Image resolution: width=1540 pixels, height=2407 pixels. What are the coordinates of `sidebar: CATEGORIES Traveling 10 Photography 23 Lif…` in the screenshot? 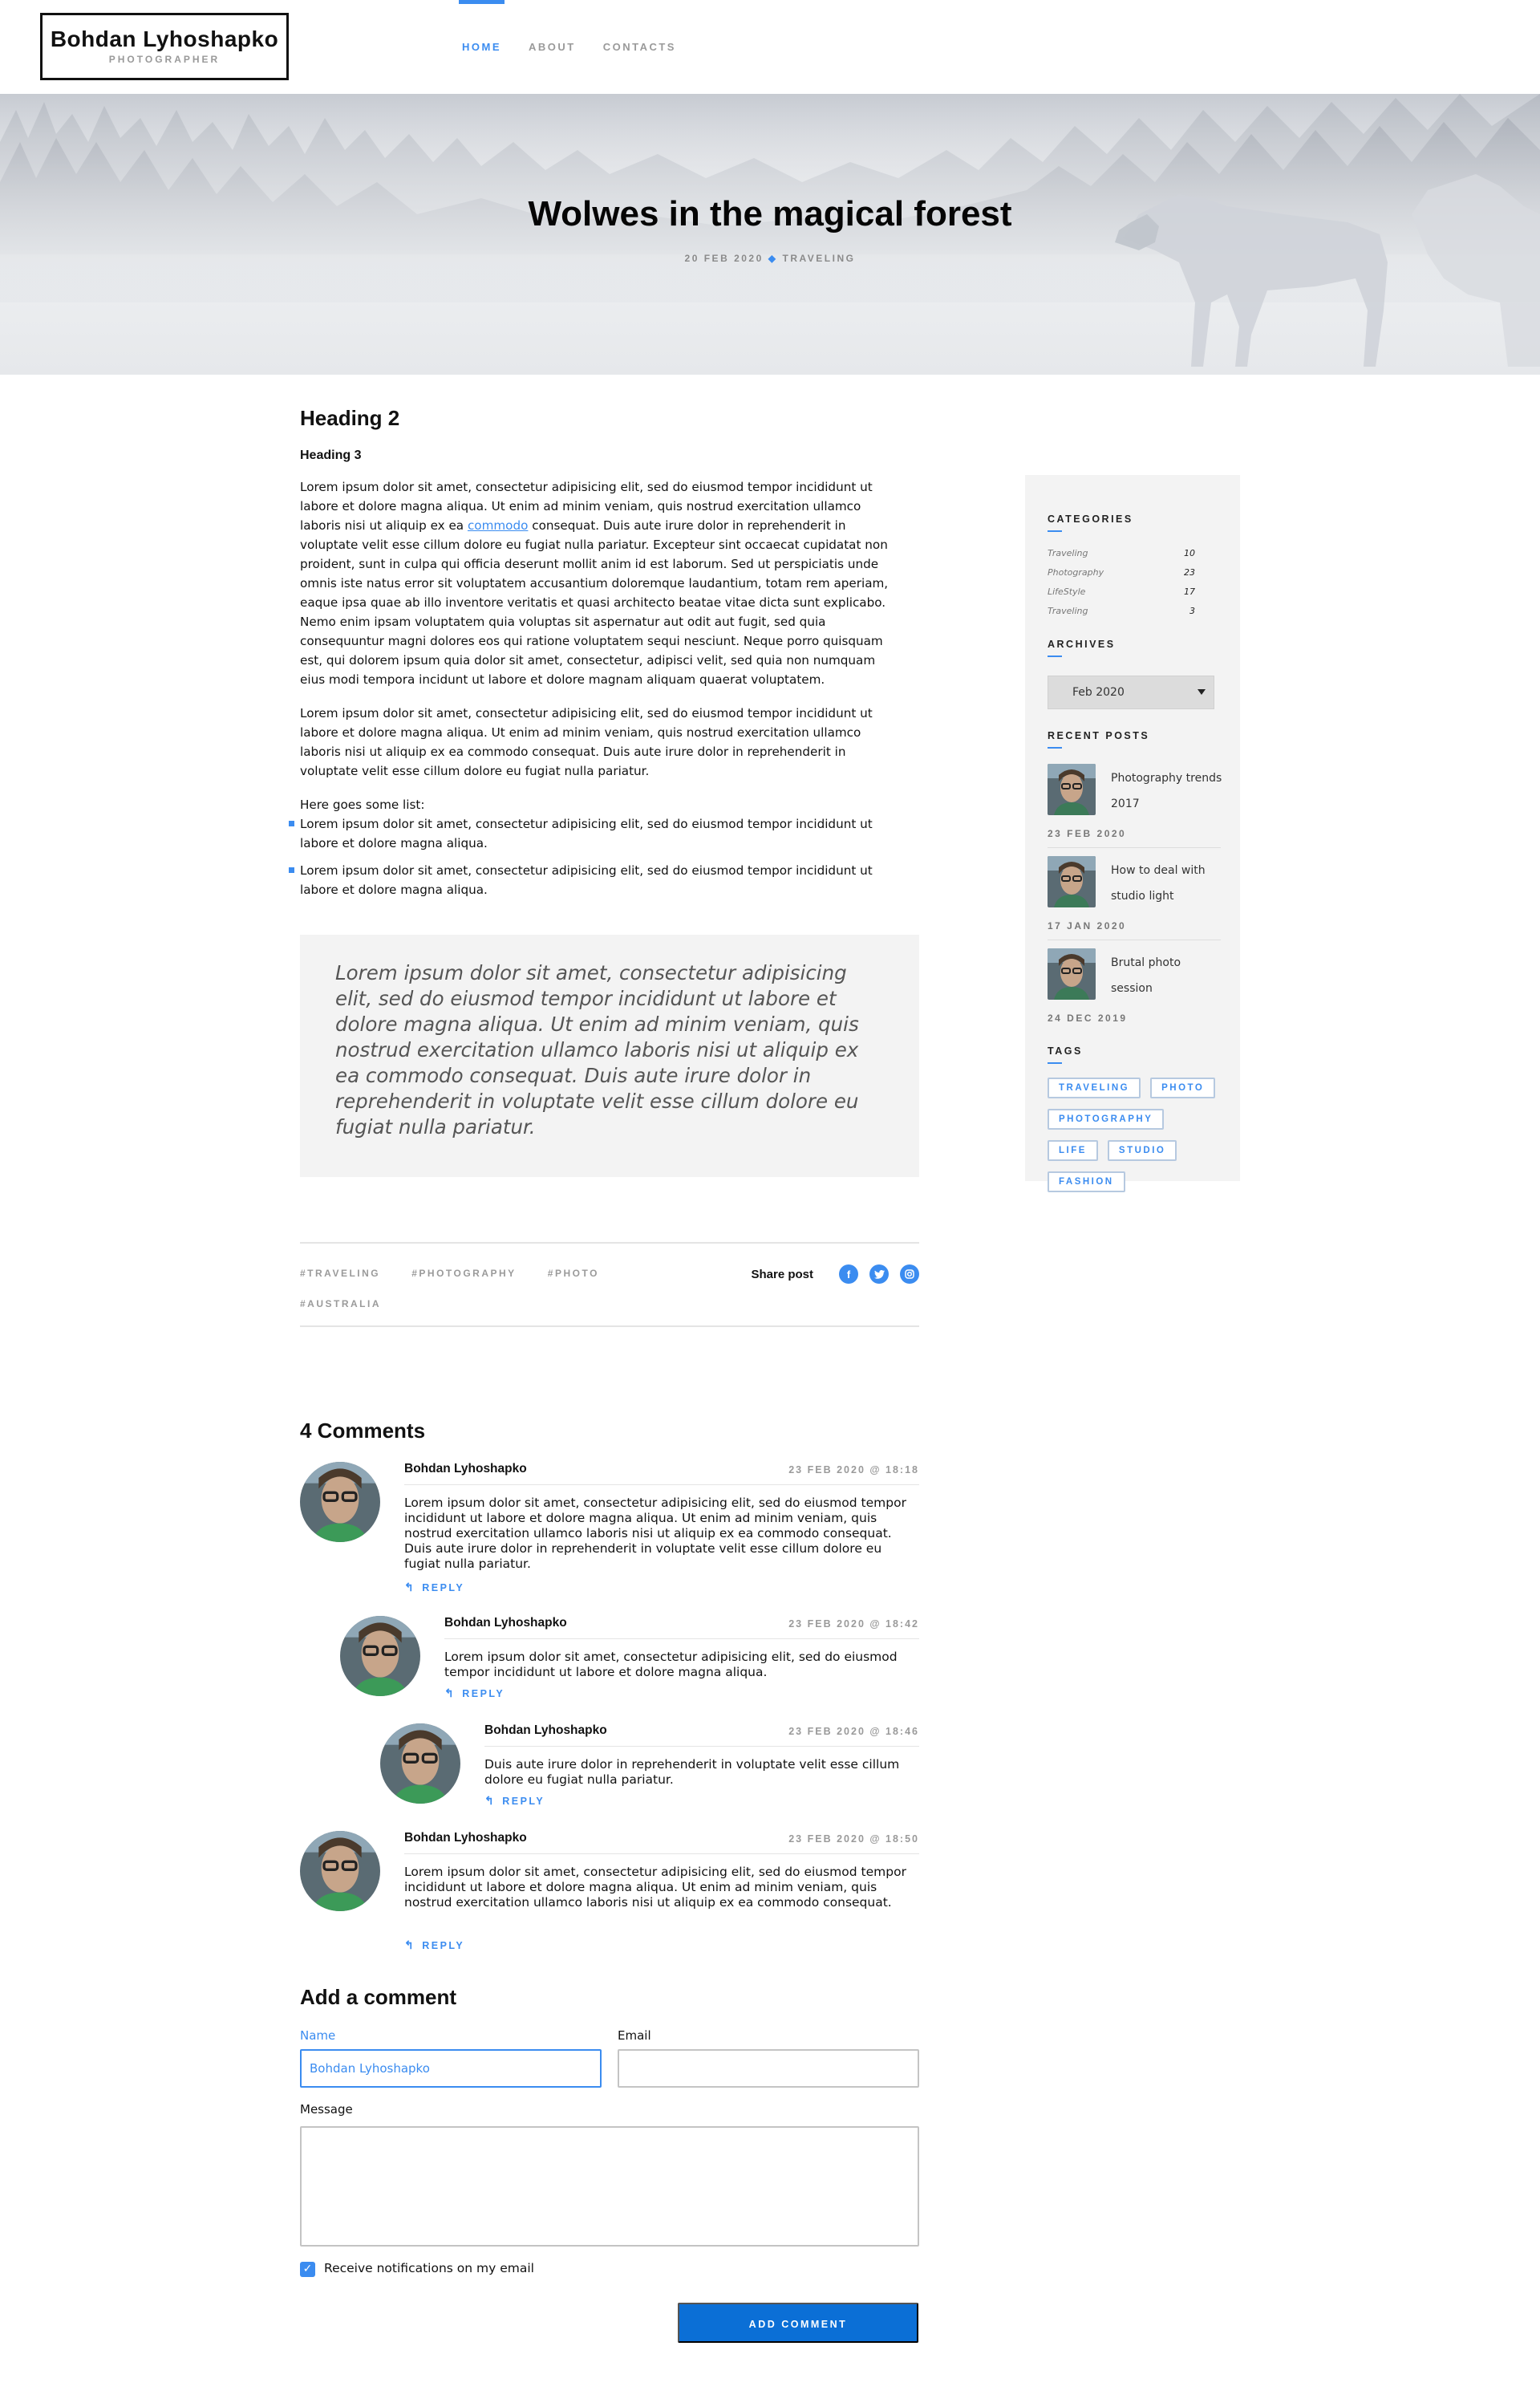 It's located at (1132, 834).